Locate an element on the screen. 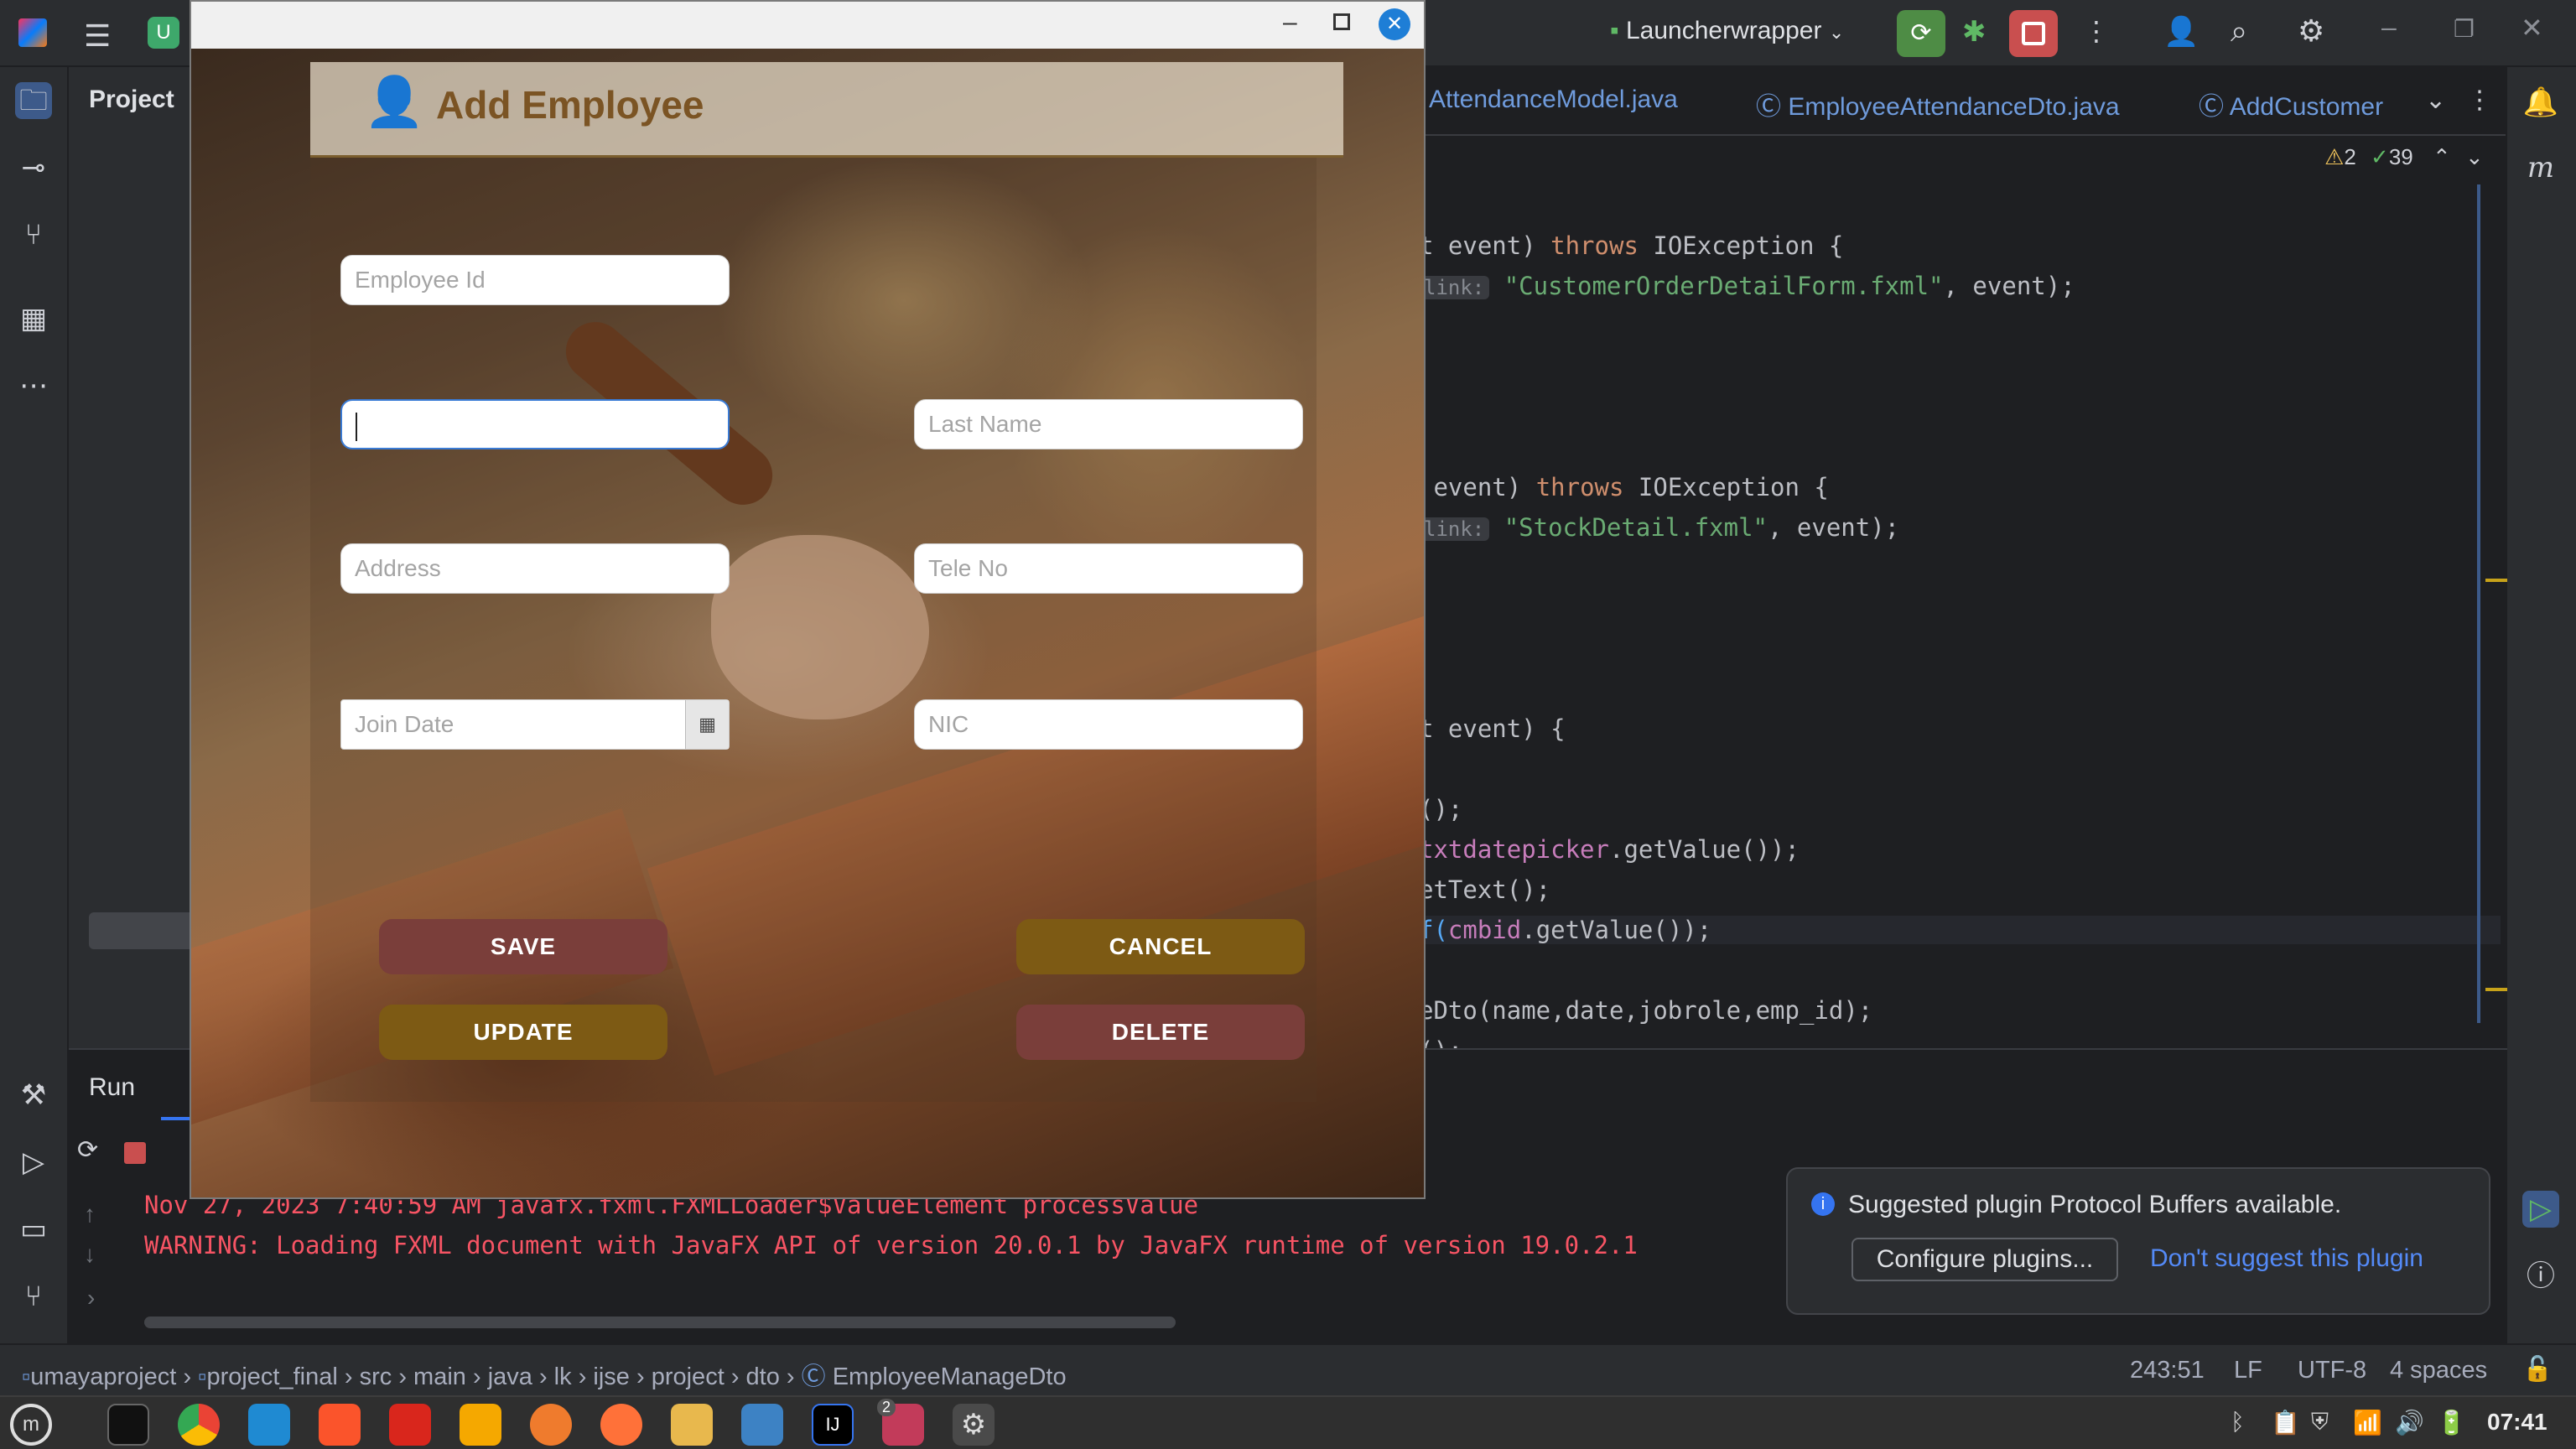 This screenshot has width=2576, height=1449. more-tools-icon: ⋯ is located at coordinates (33, 385).